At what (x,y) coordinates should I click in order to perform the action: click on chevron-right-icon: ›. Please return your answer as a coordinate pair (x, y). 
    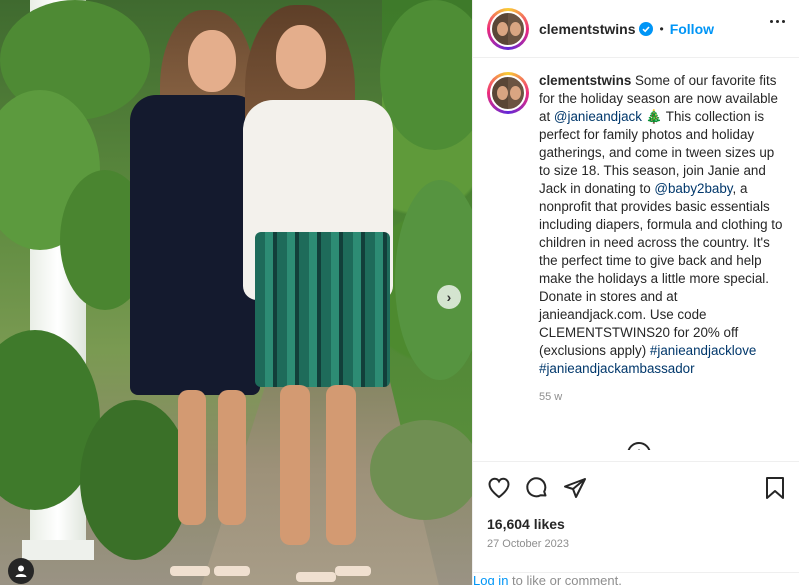
    Looking at the image, I should click on (449, 297).